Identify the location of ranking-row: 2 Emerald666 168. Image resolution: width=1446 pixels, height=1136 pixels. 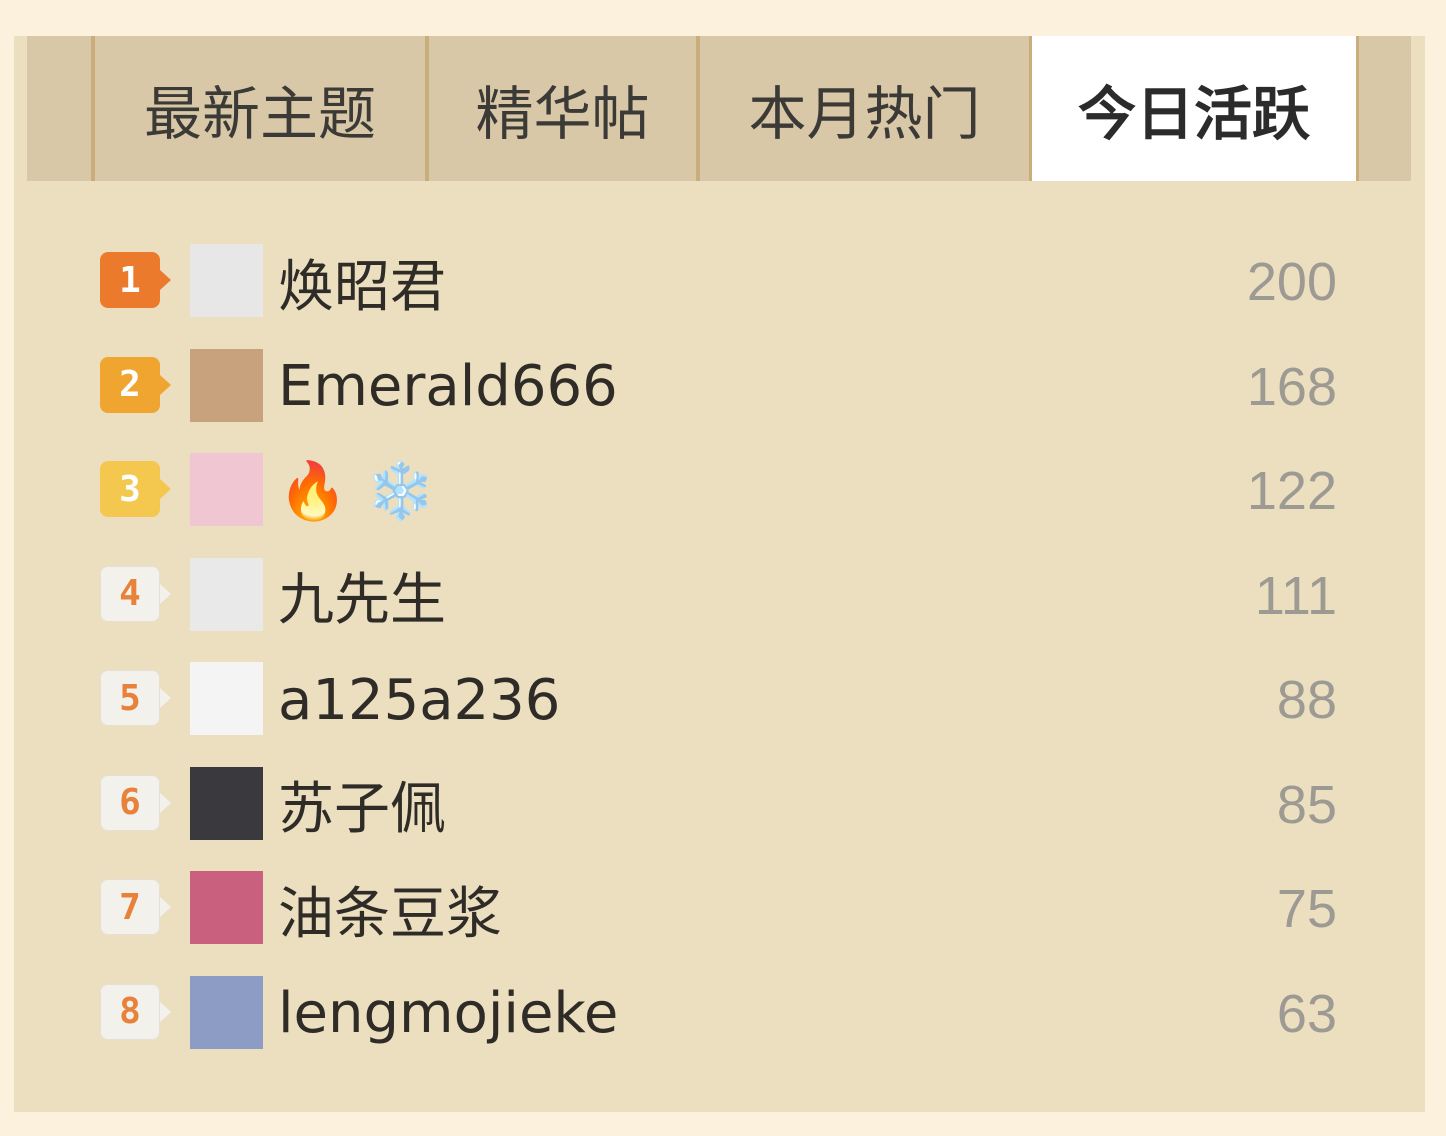
(719, 387).